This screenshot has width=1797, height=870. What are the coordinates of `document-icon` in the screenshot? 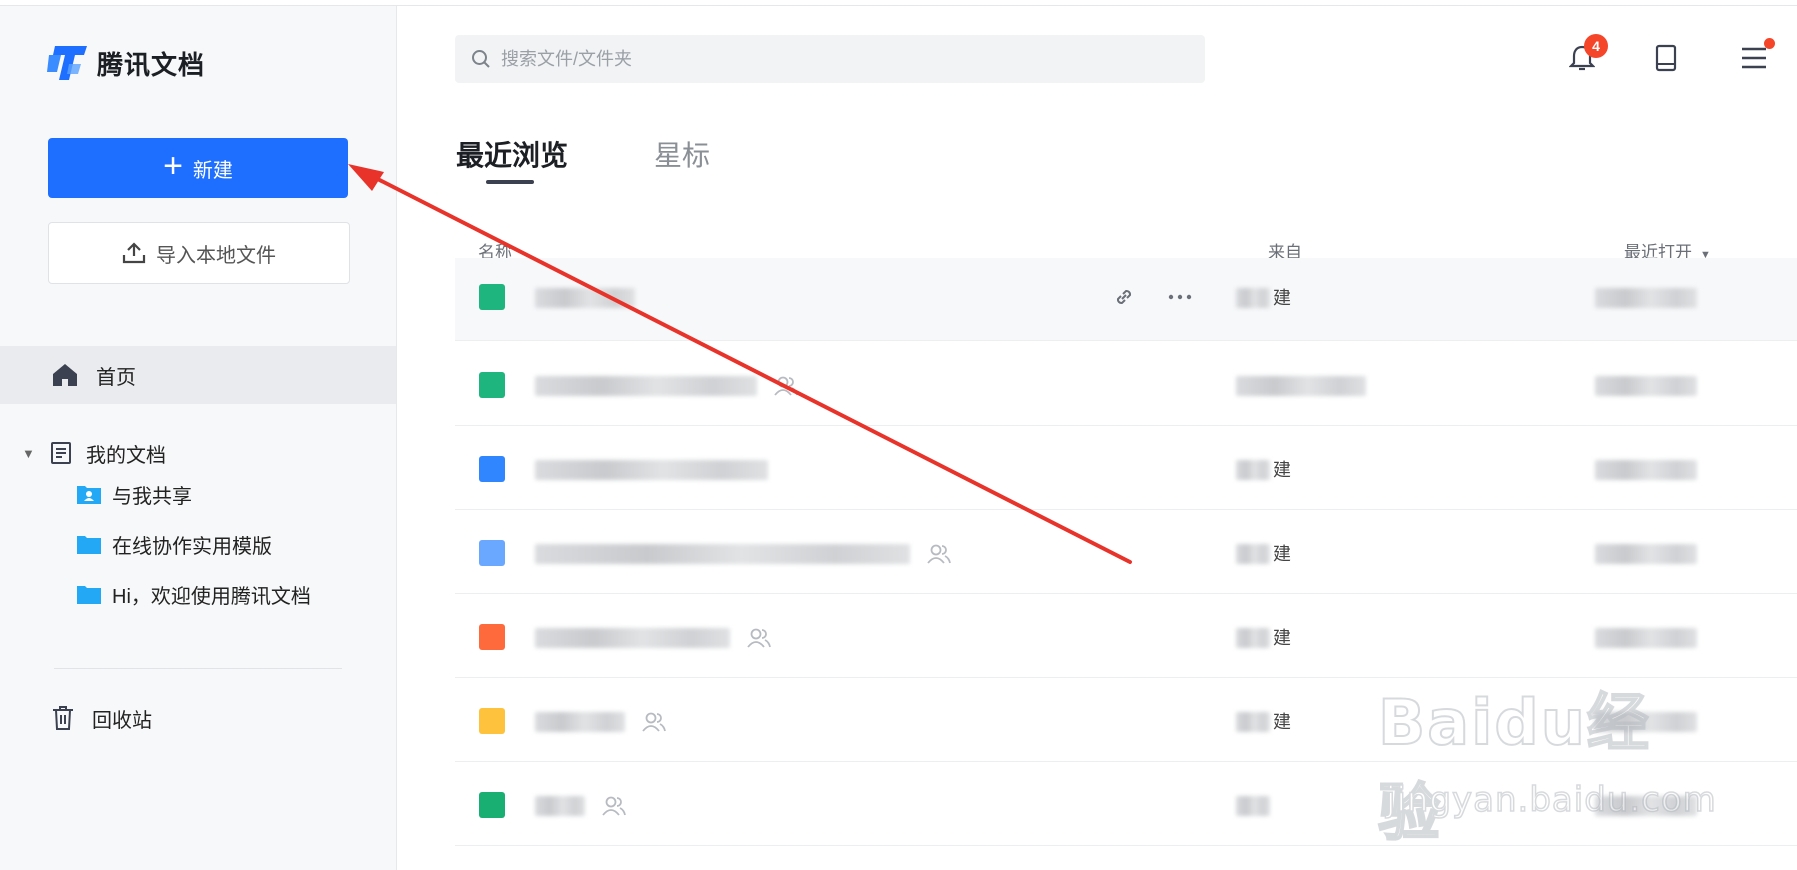 It's located at (61, 453).